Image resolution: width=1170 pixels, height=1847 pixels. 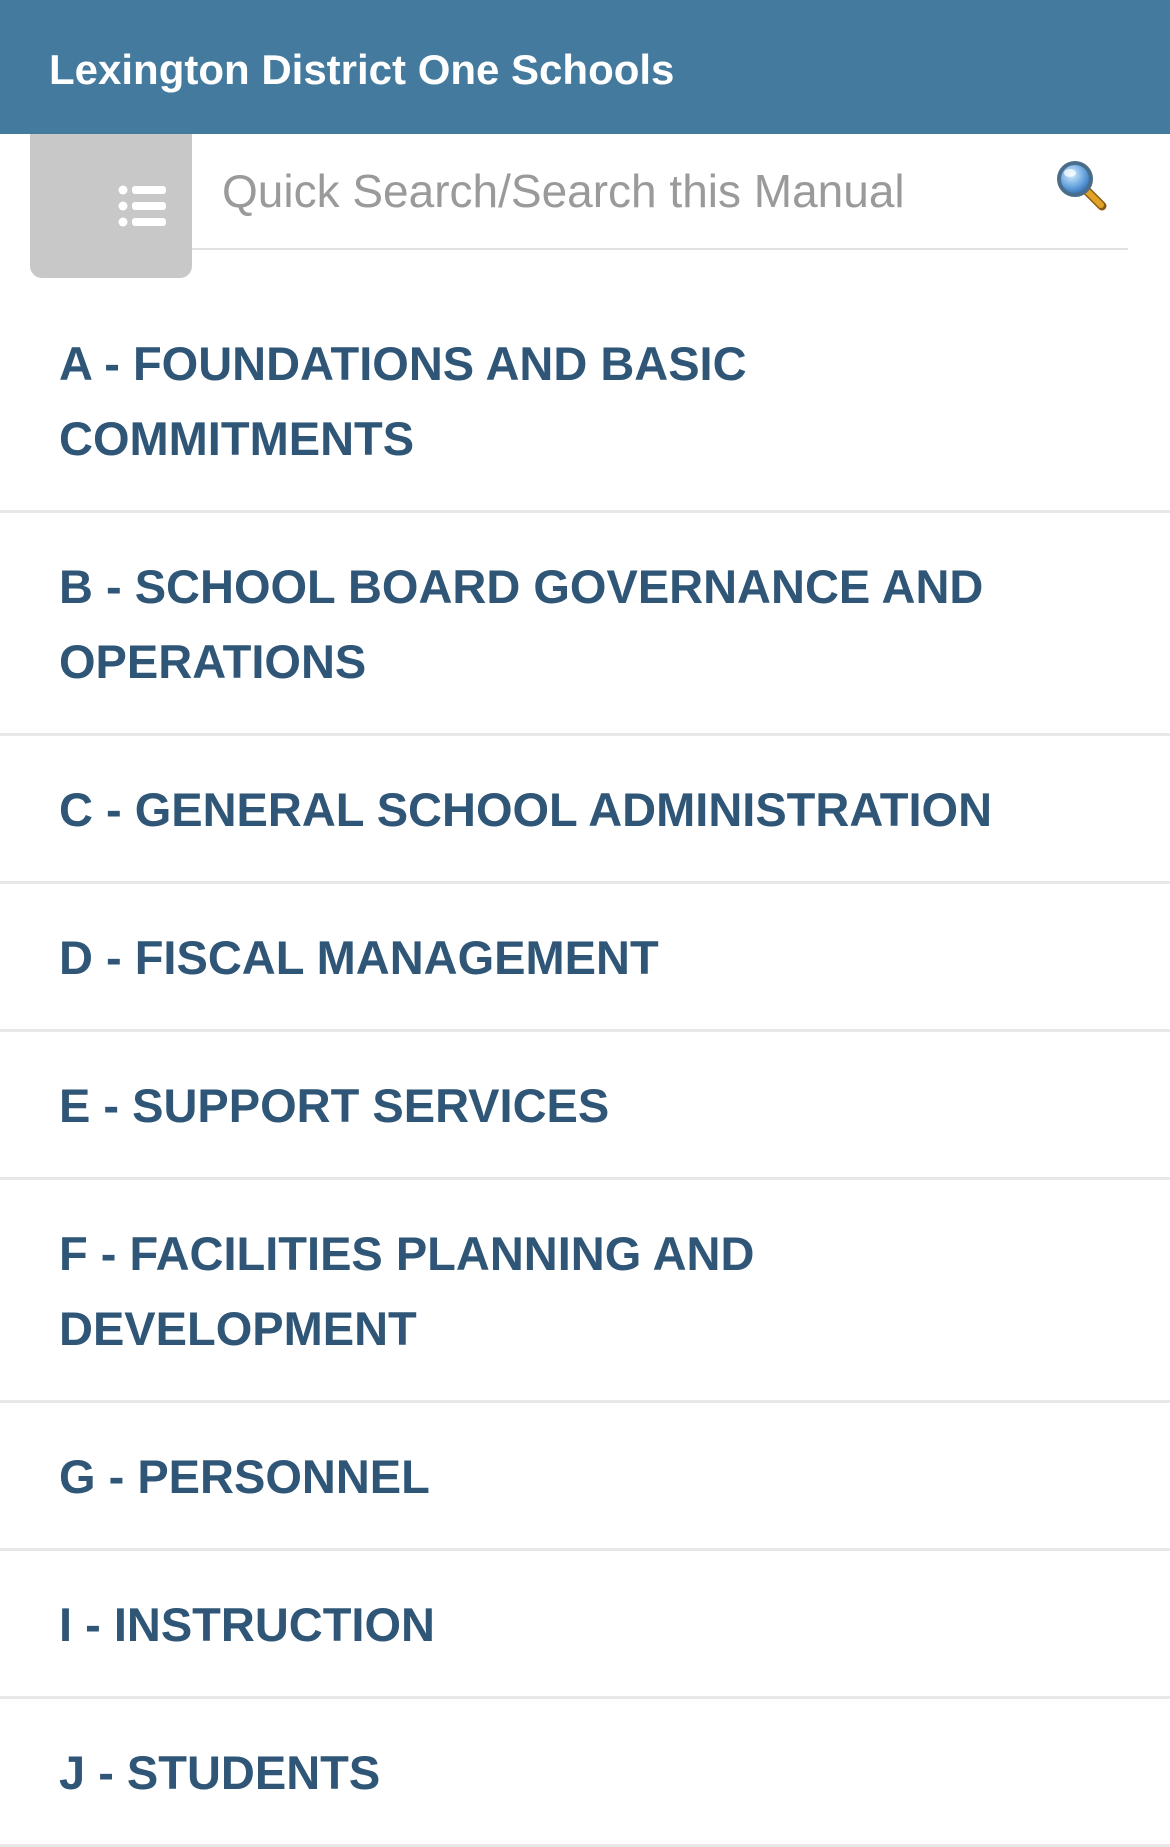 I want to click on magnifier-icon, so click(x=1082, y=186).